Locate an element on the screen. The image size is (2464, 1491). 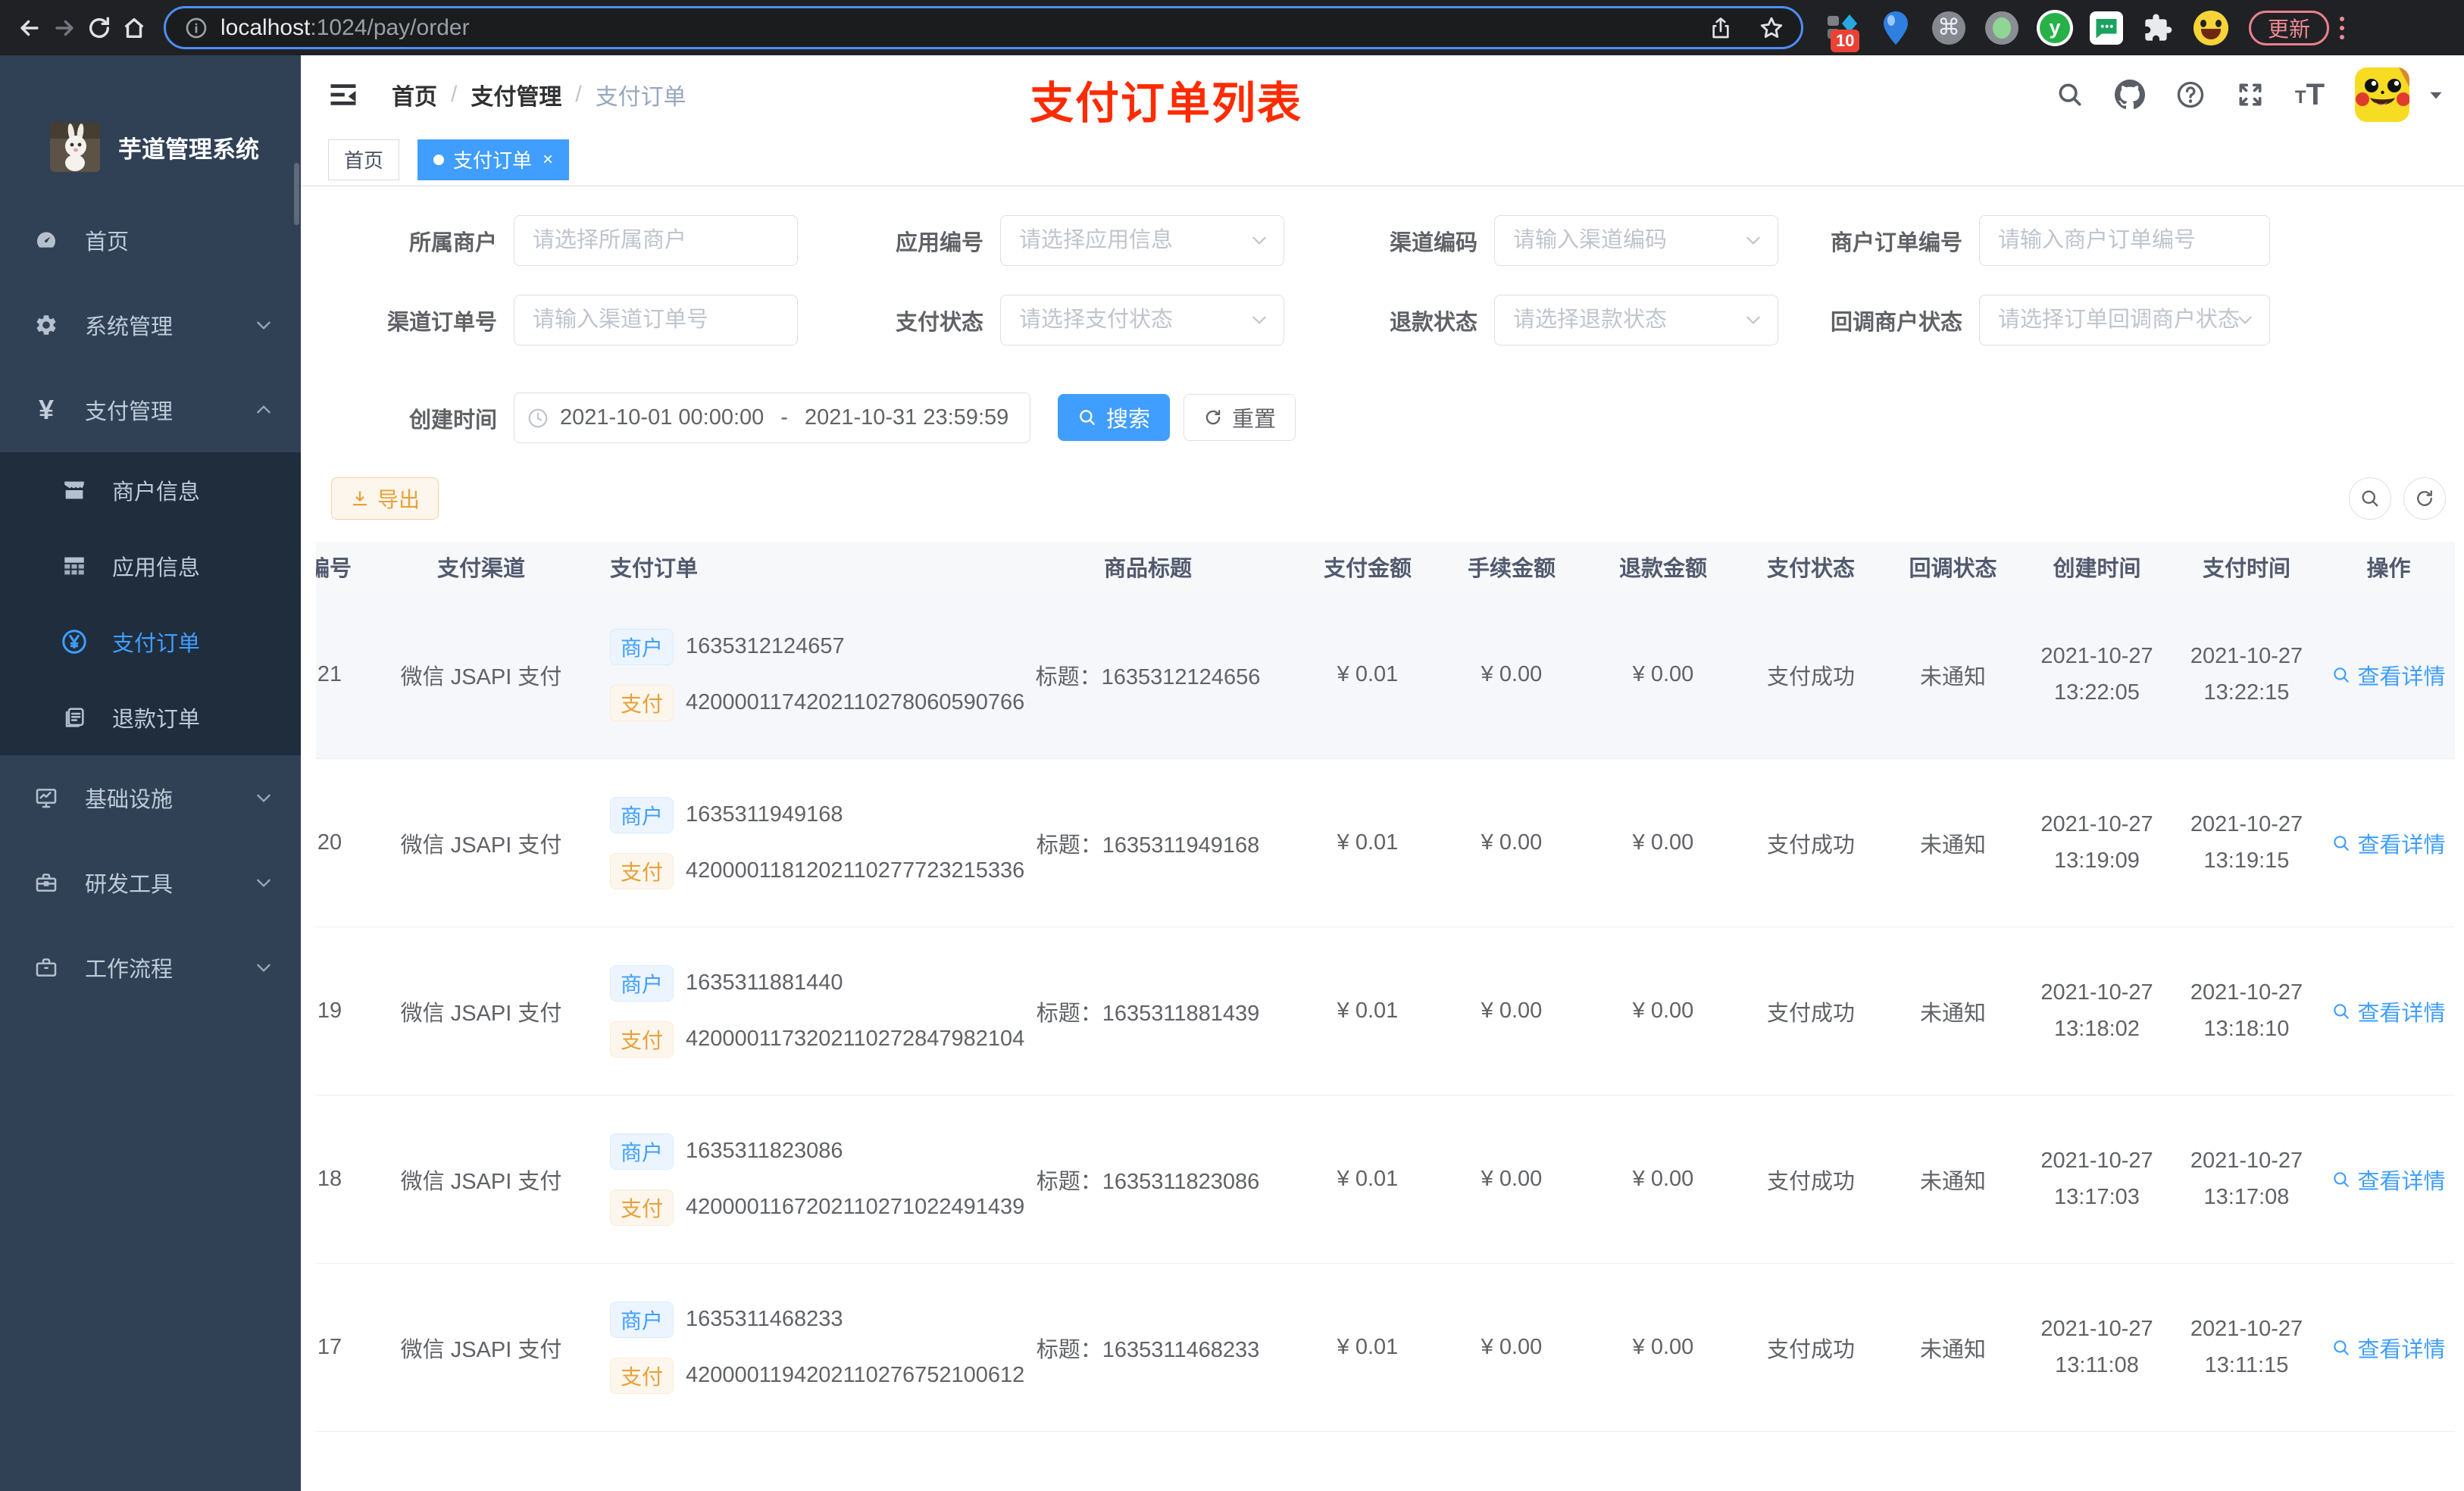
toggle-search-icon is located at coordinates (2370, 498).